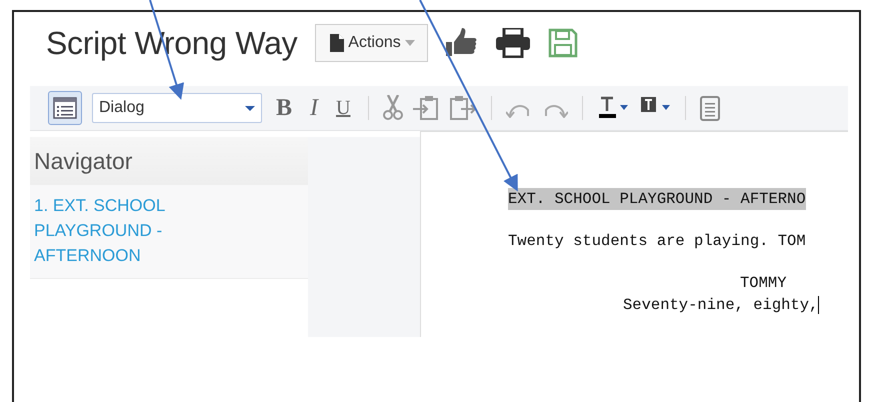 This screenshot has width=872, height=402. What do you see at coordinates (721, 305) in the screenshot?
I see `dialogue-line: Seventy-nine, eighty,` at bounding box center [721, 305].